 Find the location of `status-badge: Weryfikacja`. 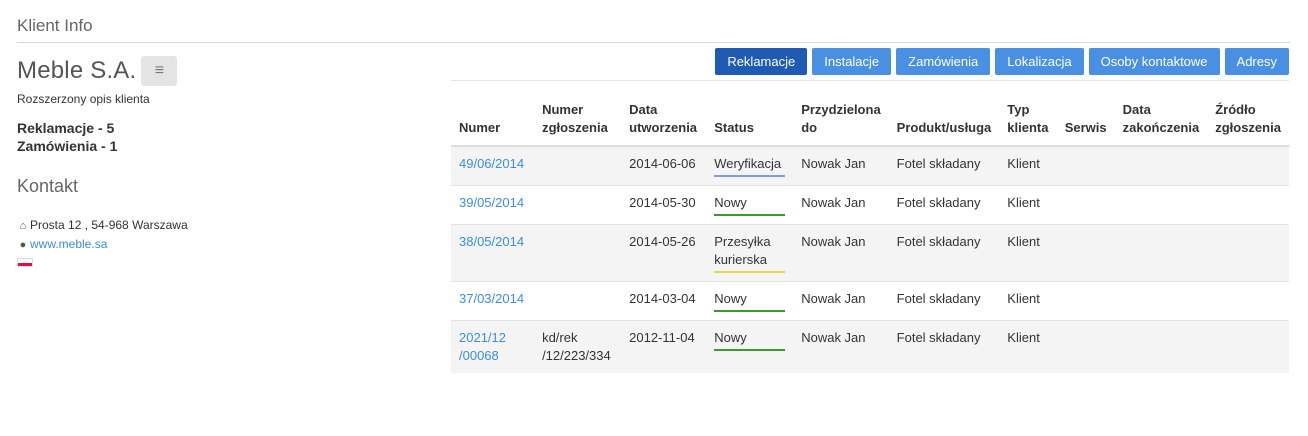

status-badge: Weryfikacja is located at coordinates (750, 166).